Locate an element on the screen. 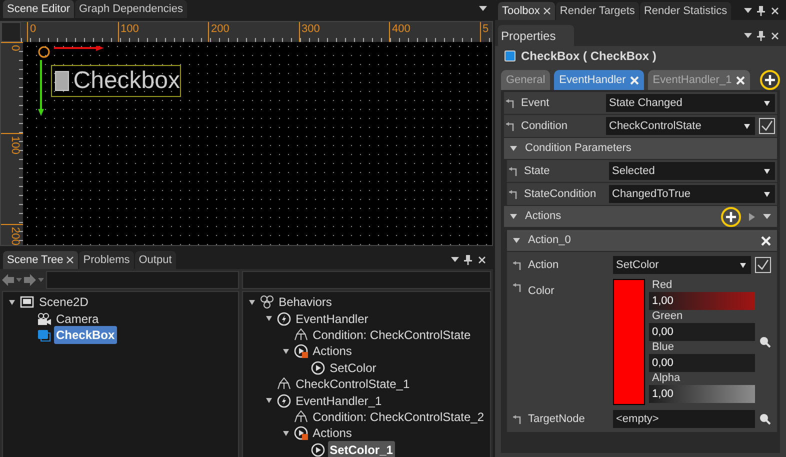 The image size is (786, 457). panel-tab: Problems is located at coordinates (106, 260).